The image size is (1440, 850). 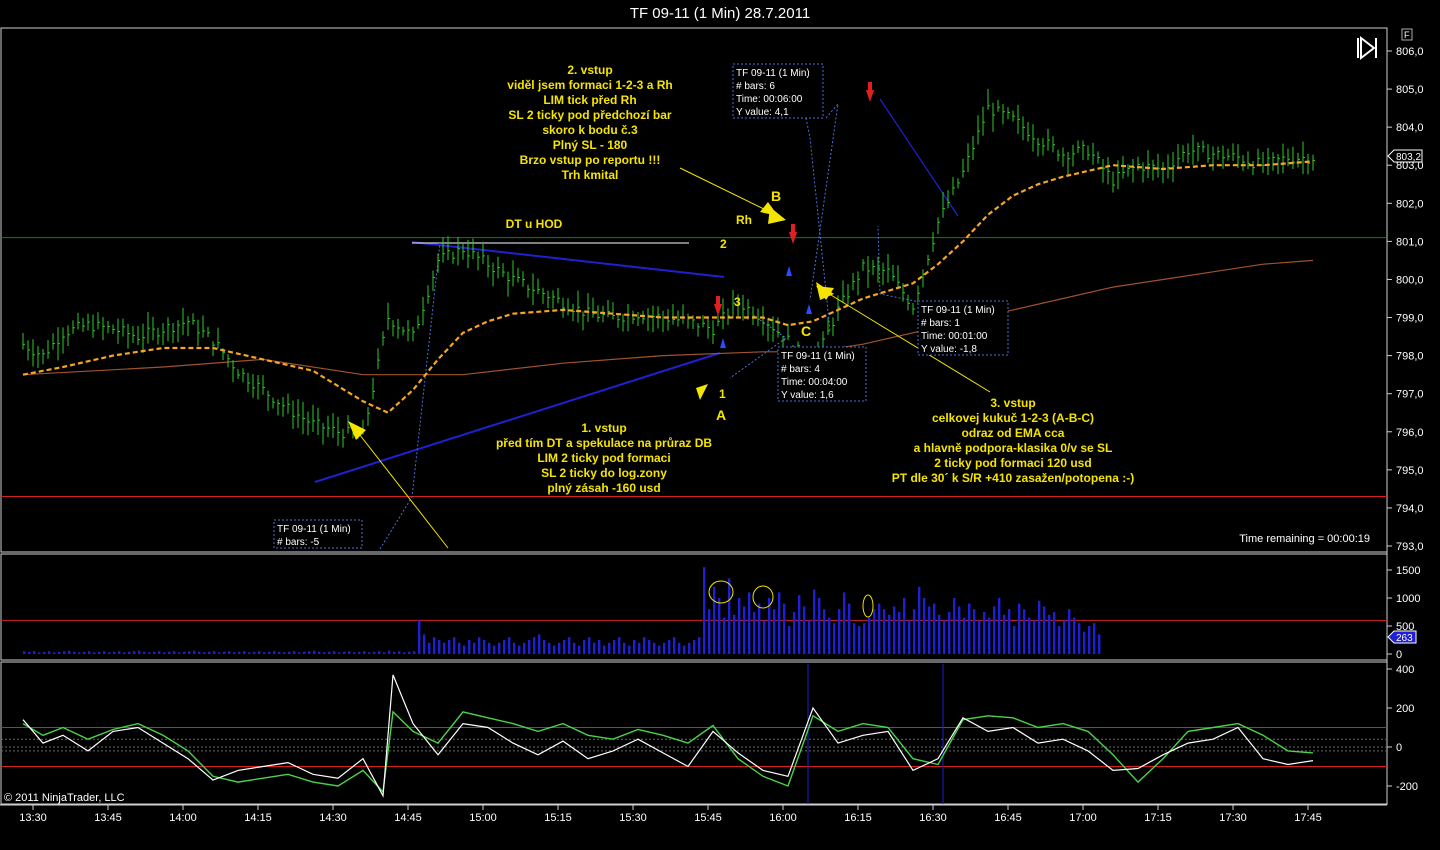 I want to click on time-tick-label: 15:45, so click(x=708, y=818).